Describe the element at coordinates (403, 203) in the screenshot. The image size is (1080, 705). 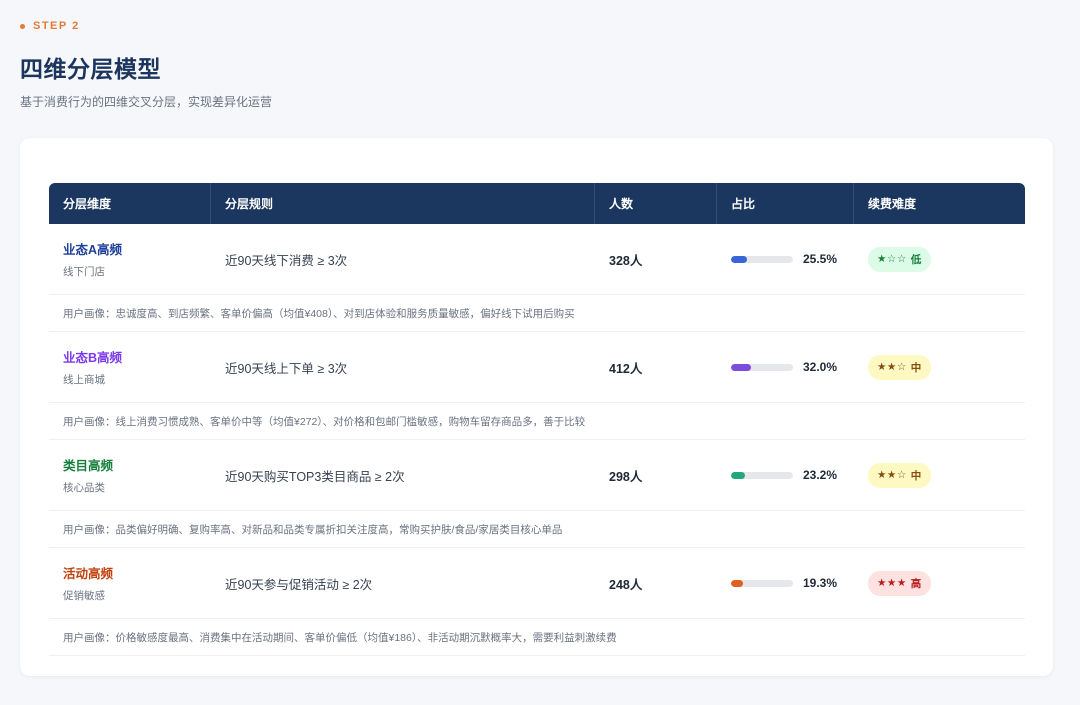
I see `column-header-rule: 分层规则` at that location.